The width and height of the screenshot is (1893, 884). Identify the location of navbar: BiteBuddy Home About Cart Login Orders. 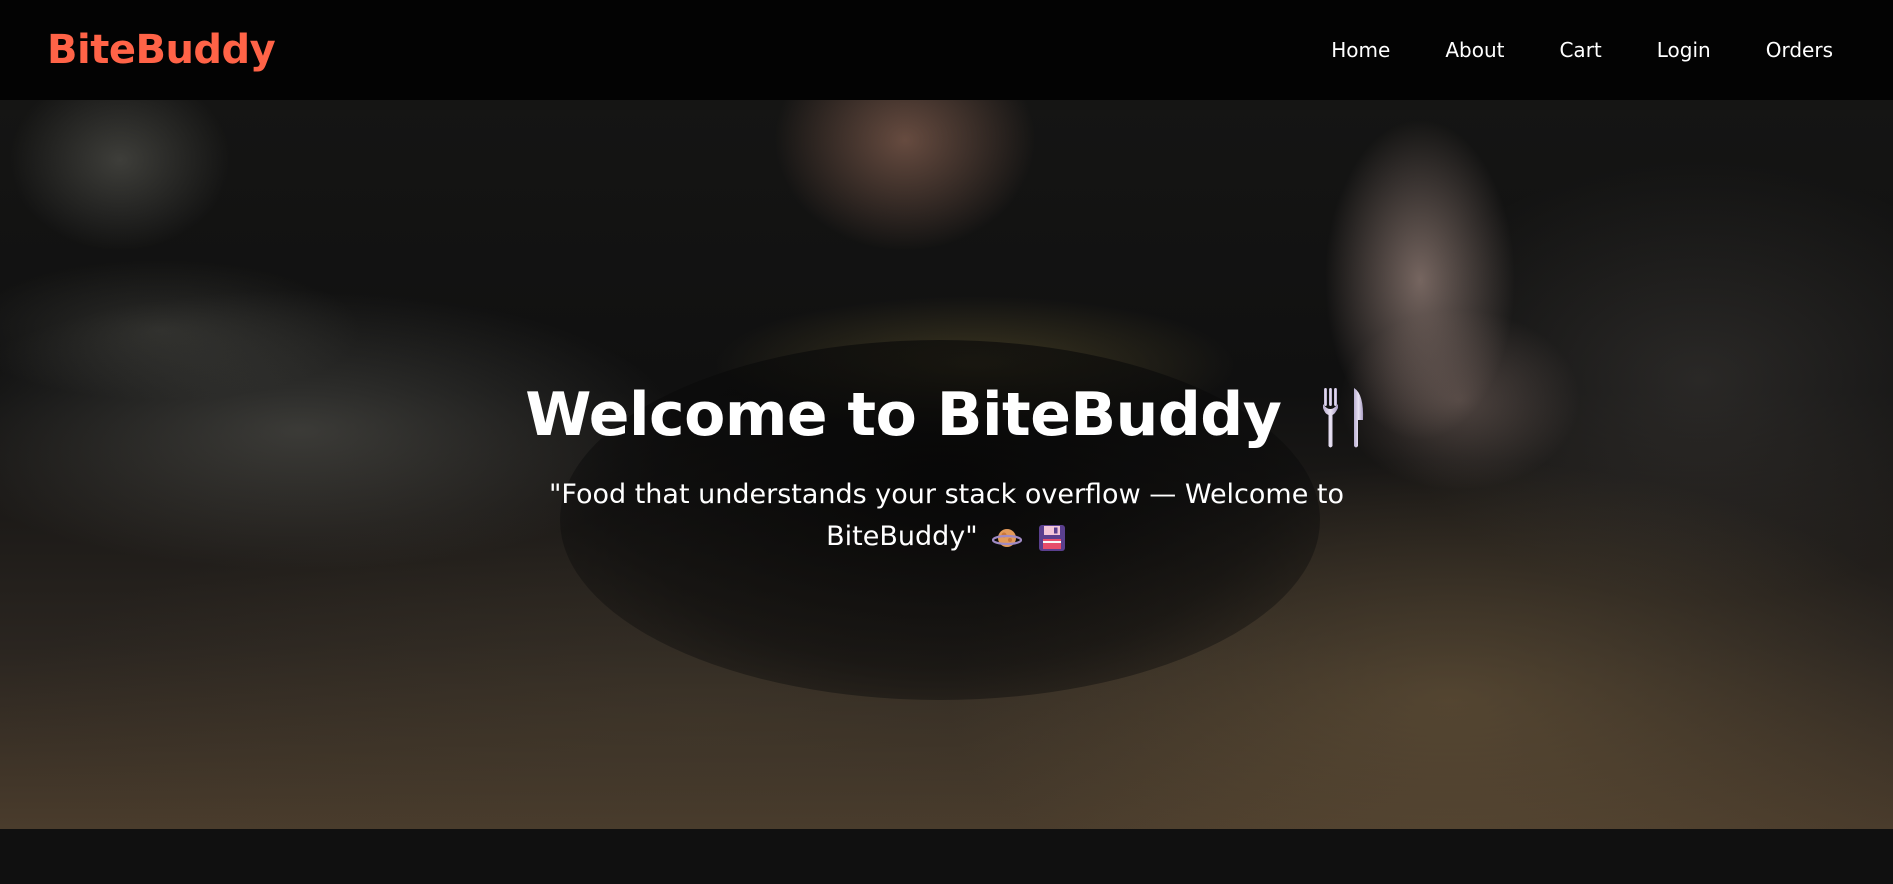
(946, 50).